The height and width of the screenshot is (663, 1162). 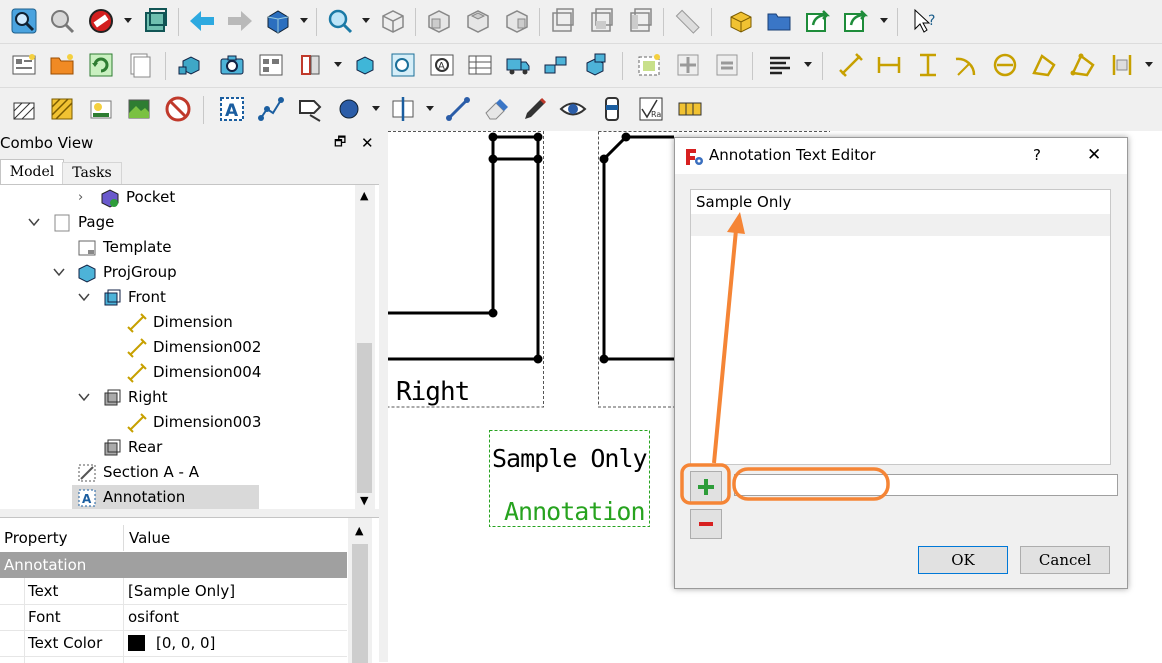 I want to click on multi-view-icon, so click(x=311, y=65).